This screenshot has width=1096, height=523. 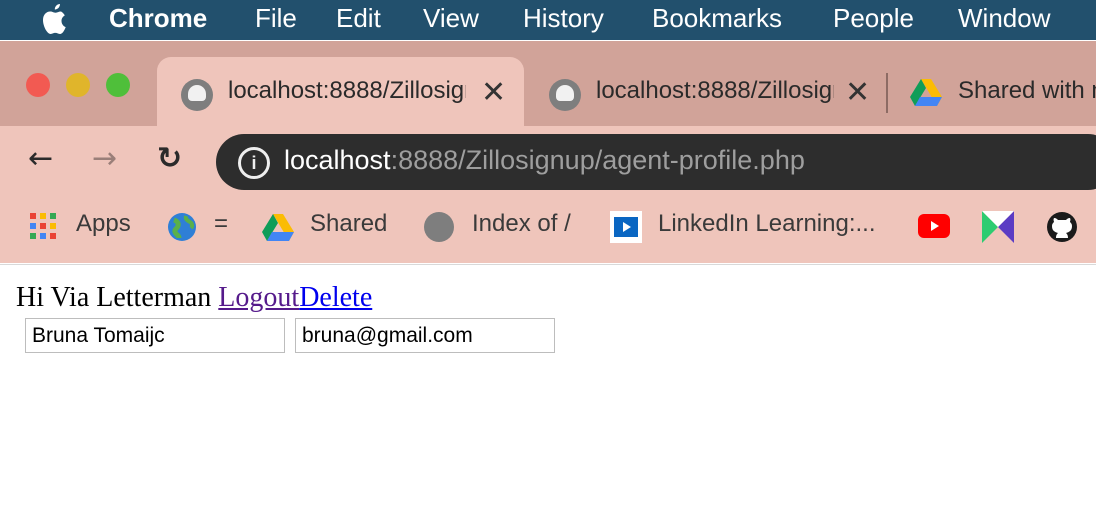 I want to click on logout-link: Logout, so click(x=258, y=297).